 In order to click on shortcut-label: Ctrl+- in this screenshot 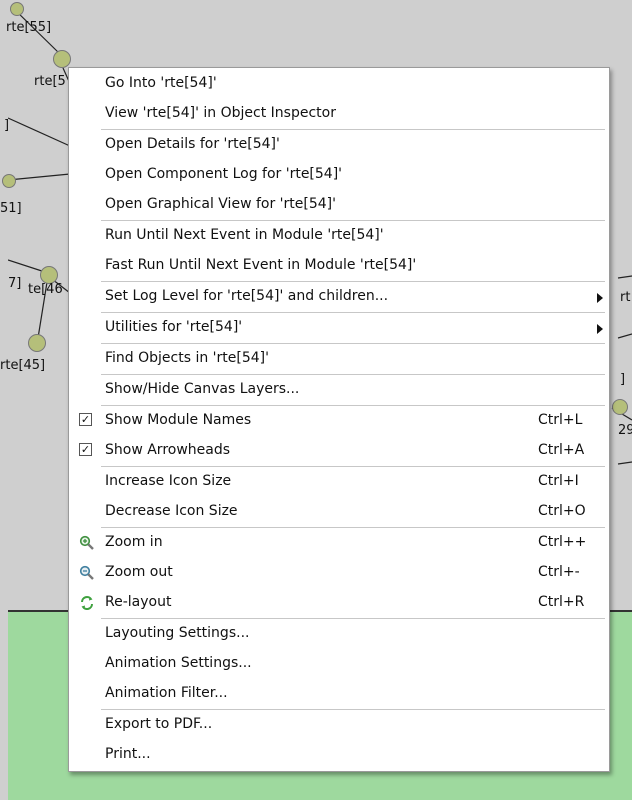, I will do `click(559, 572)`.